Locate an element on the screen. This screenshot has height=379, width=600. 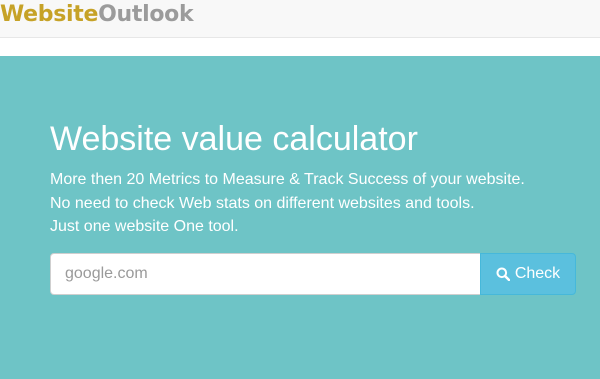
site-logo: WebsiteOutlook is located at coordinates (97, 15).